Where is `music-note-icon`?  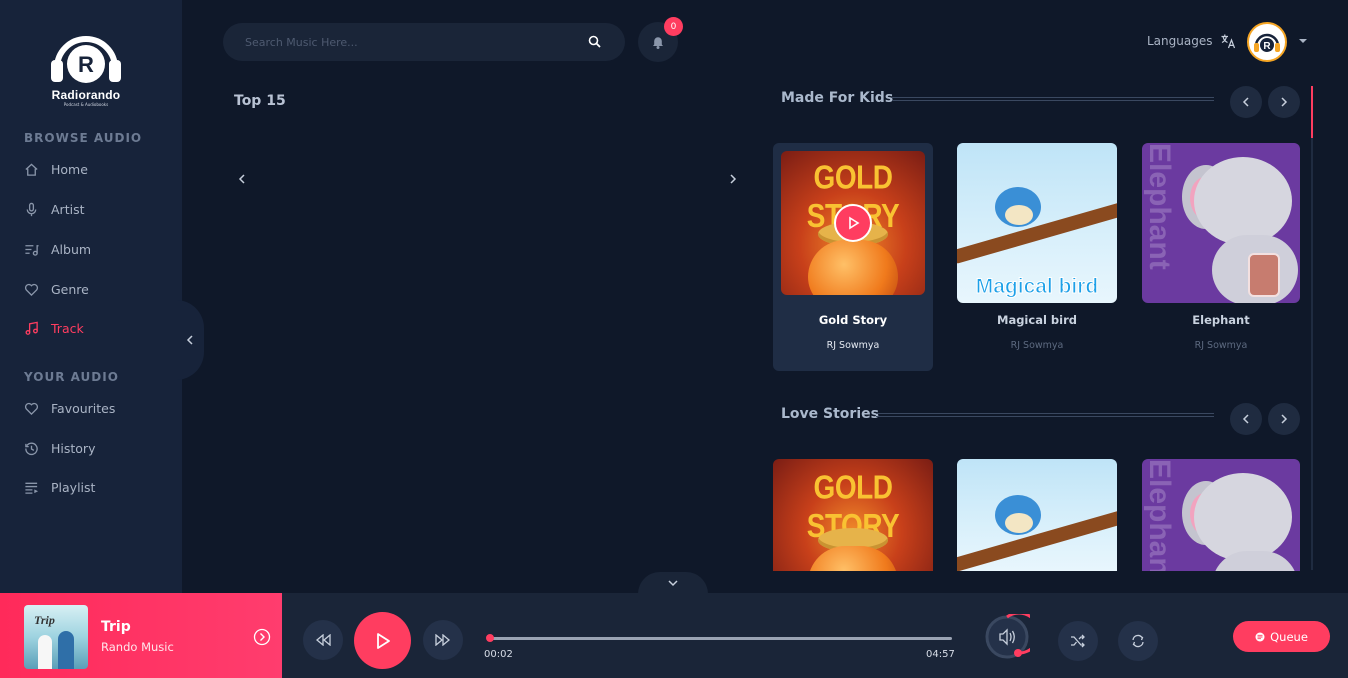
music-note-icon is located at coordinates (31, 328).